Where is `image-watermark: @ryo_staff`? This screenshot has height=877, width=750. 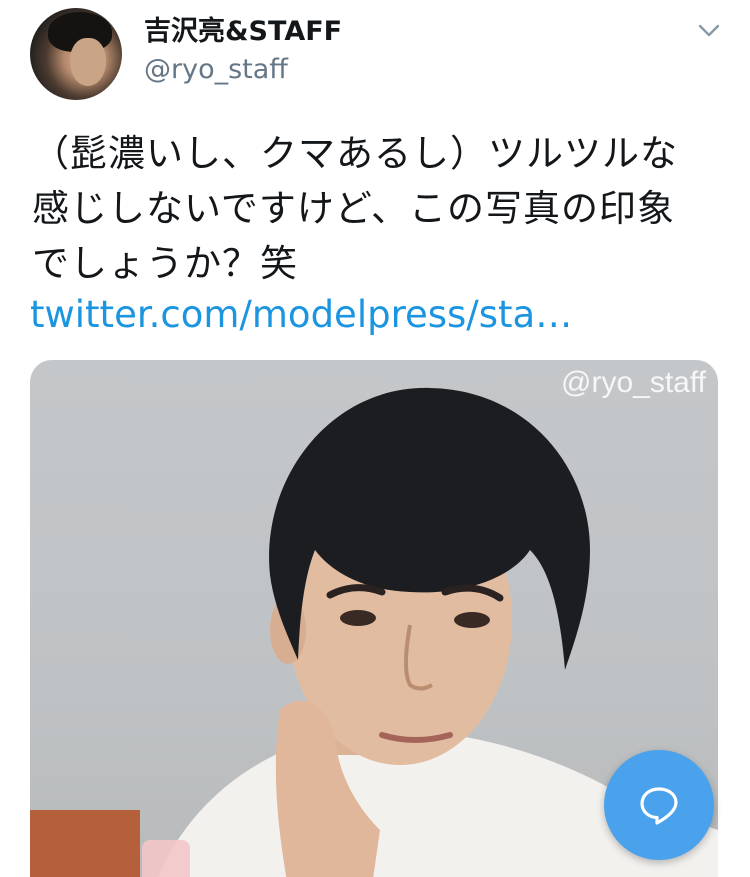 image-watermark: @ryo_staff is located at coordinates (633, 382).